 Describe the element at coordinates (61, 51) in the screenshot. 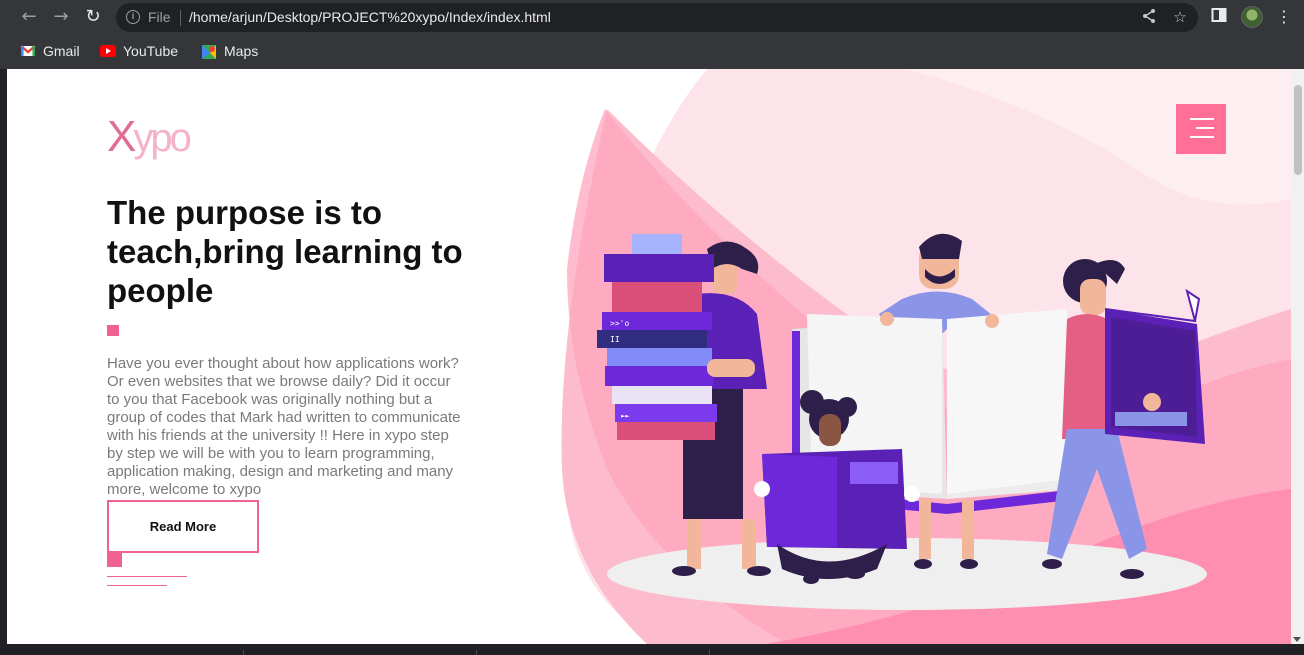

I see `bookmark-label: Gmail` at that location.